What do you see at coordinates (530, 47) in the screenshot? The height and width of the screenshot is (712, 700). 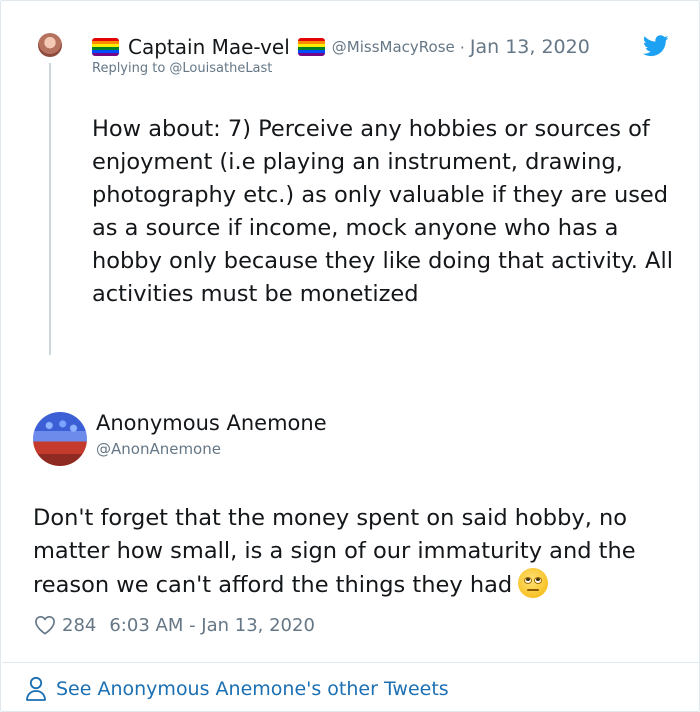 I see `parent-date-link: Jan 13, 2020` at bounding box center [530, 47].